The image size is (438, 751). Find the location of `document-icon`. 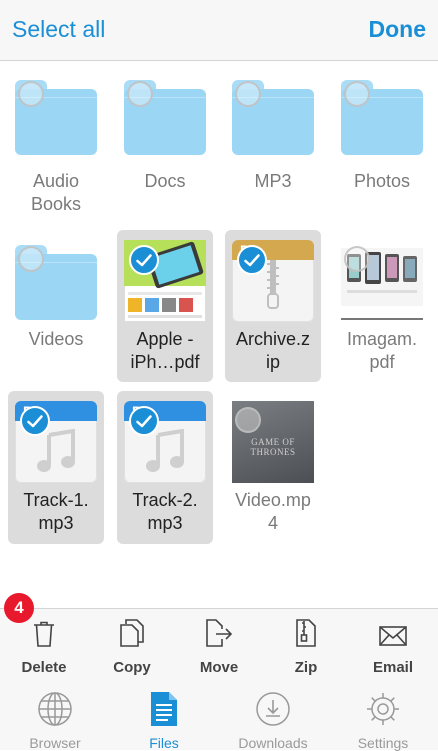

document-icon is located at coordinates (164, 709).